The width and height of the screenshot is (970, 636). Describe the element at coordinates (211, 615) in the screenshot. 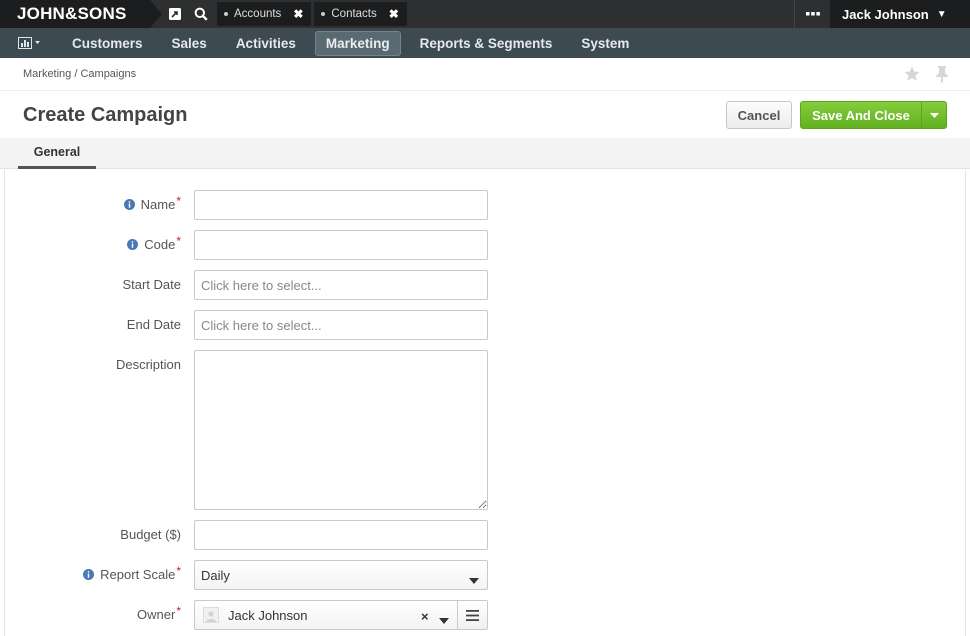

I see `avatar` at that location.